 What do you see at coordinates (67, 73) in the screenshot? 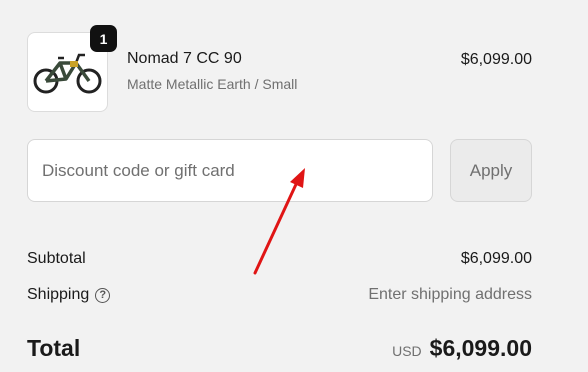
I see `mountain-bike-image` at bounding box center [67, 73].